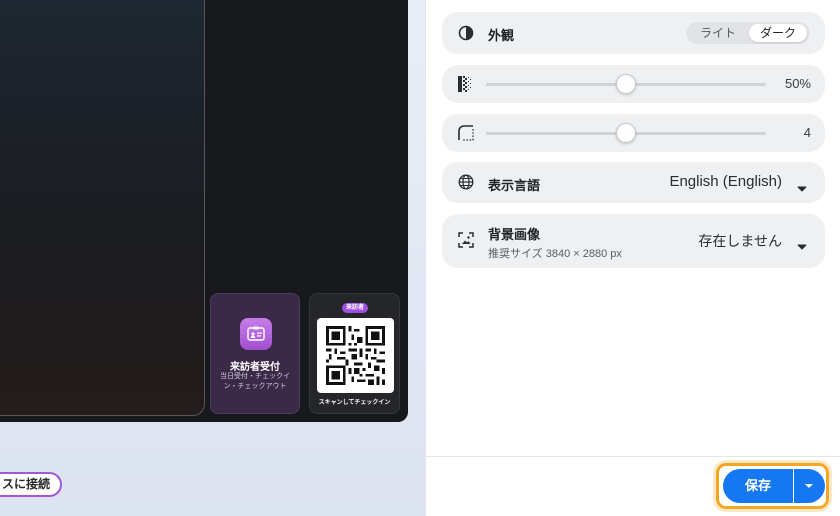  I want to click on background-image-select-value: 存在しません, so click(740, 241).